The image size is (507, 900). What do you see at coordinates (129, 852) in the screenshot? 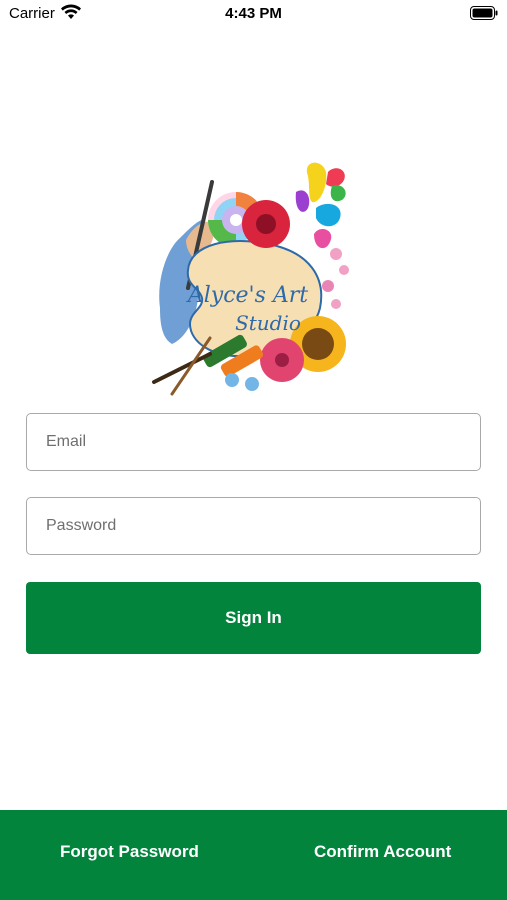
I see `forgot-password-button: Forgot Password` at bounding box center [129, 852].